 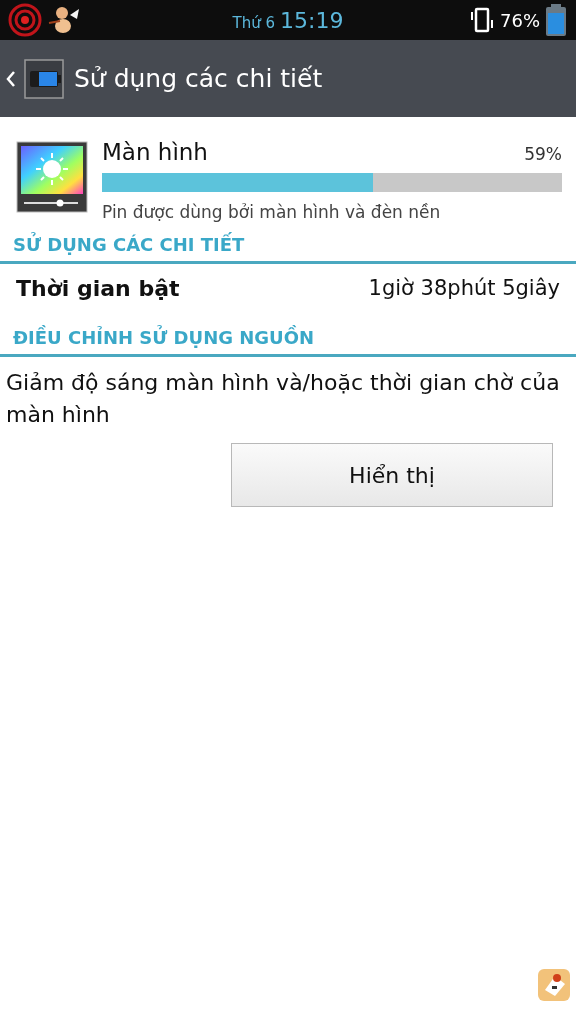 What do you see at coordinates (312, 20) in the screenshot?
I see `status-time: 15:19` at bounding box center [312, 20].